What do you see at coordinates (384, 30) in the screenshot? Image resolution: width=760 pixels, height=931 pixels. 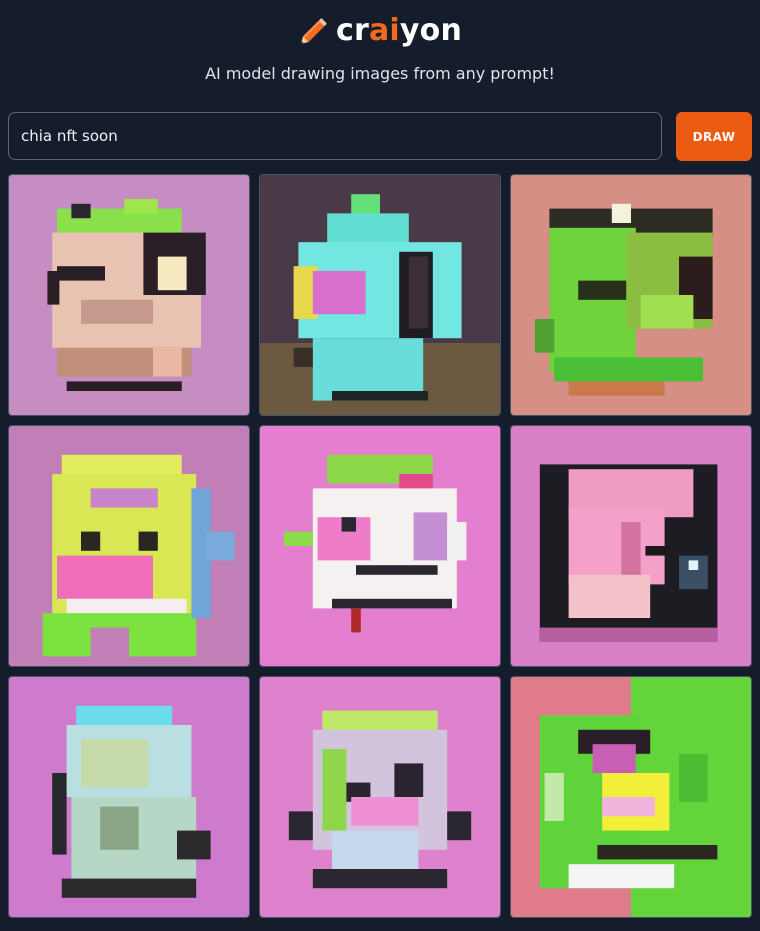 I see `brand-highlight: ai` at bounding box center [384, 30].